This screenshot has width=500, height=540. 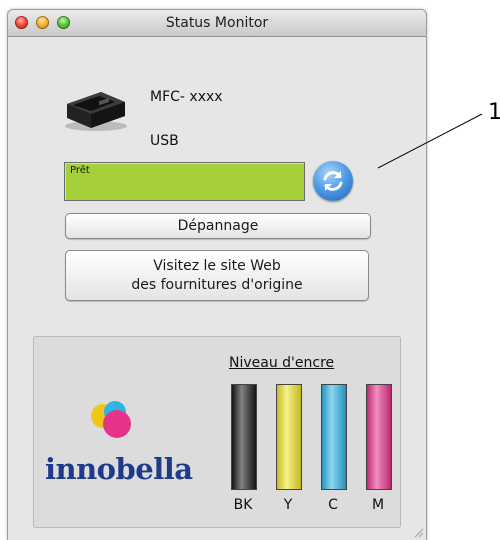 I want to click on ink-bar-c, so click(x=334, y=437).